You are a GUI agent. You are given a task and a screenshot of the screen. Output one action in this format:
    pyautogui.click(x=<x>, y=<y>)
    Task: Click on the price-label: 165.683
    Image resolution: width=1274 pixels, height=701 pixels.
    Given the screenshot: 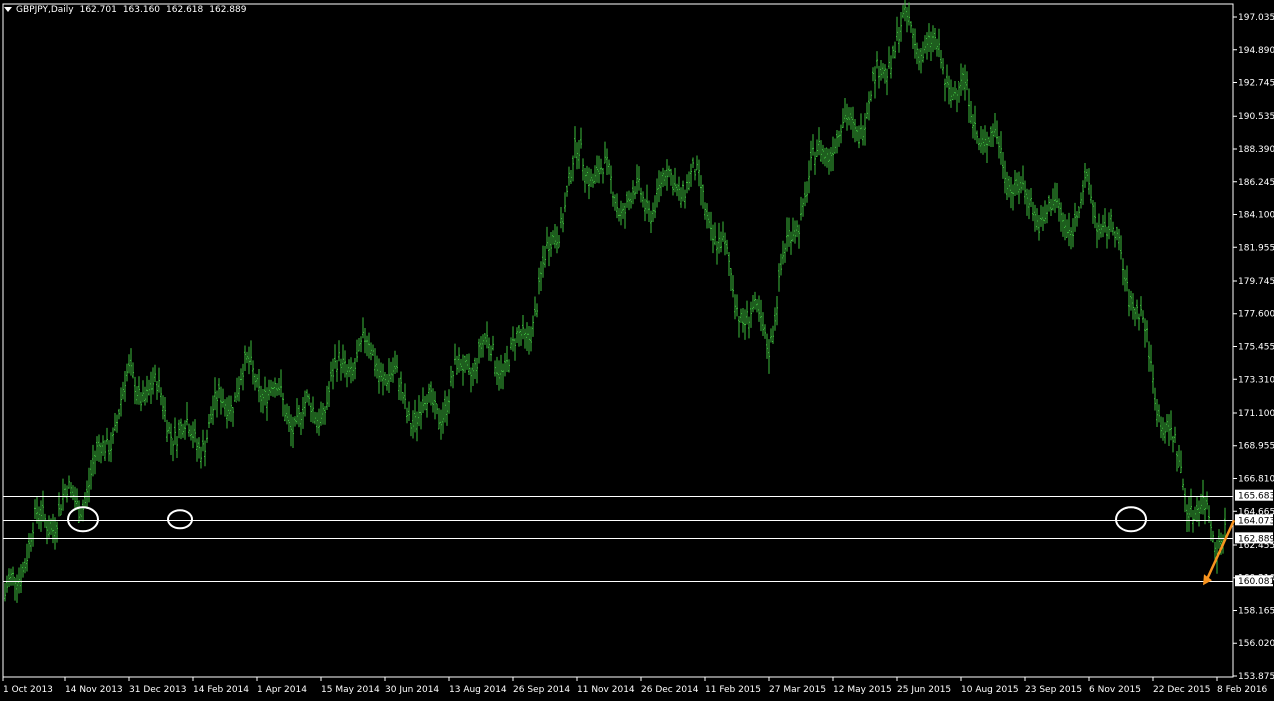 What is the action you would take?
    pyautogui.click(x=1256, y=497)
    